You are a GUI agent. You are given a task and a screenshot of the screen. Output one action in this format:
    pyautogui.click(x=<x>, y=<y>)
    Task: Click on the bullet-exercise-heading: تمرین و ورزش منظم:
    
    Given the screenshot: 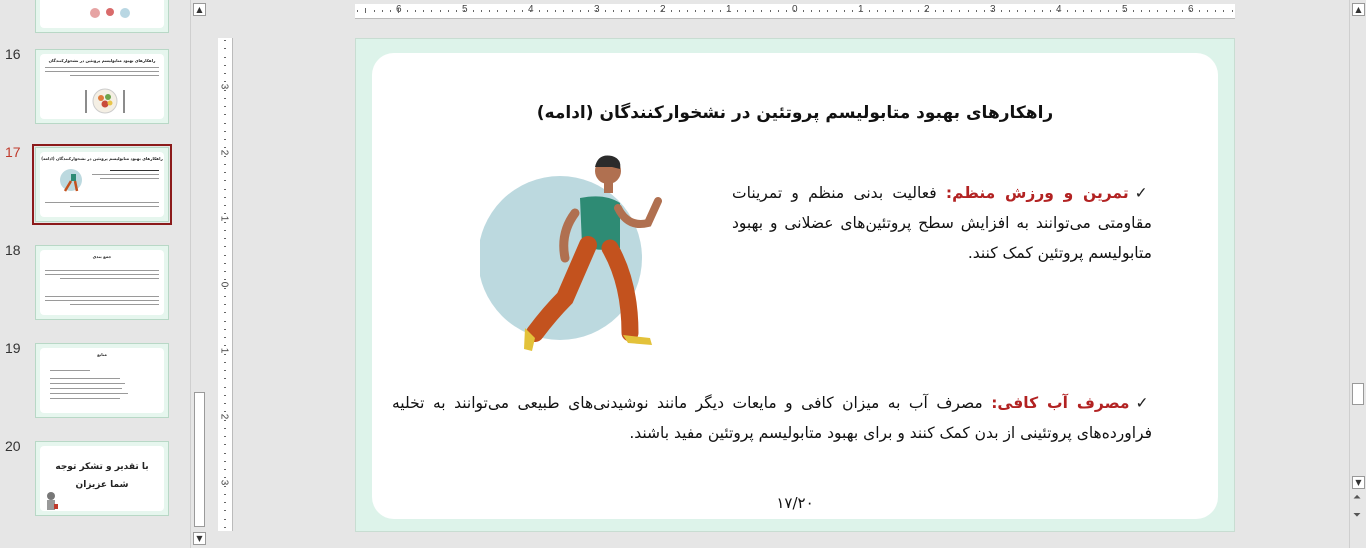 What is the action you would take?
    pyautogui.click(x=1037, y=193)
    